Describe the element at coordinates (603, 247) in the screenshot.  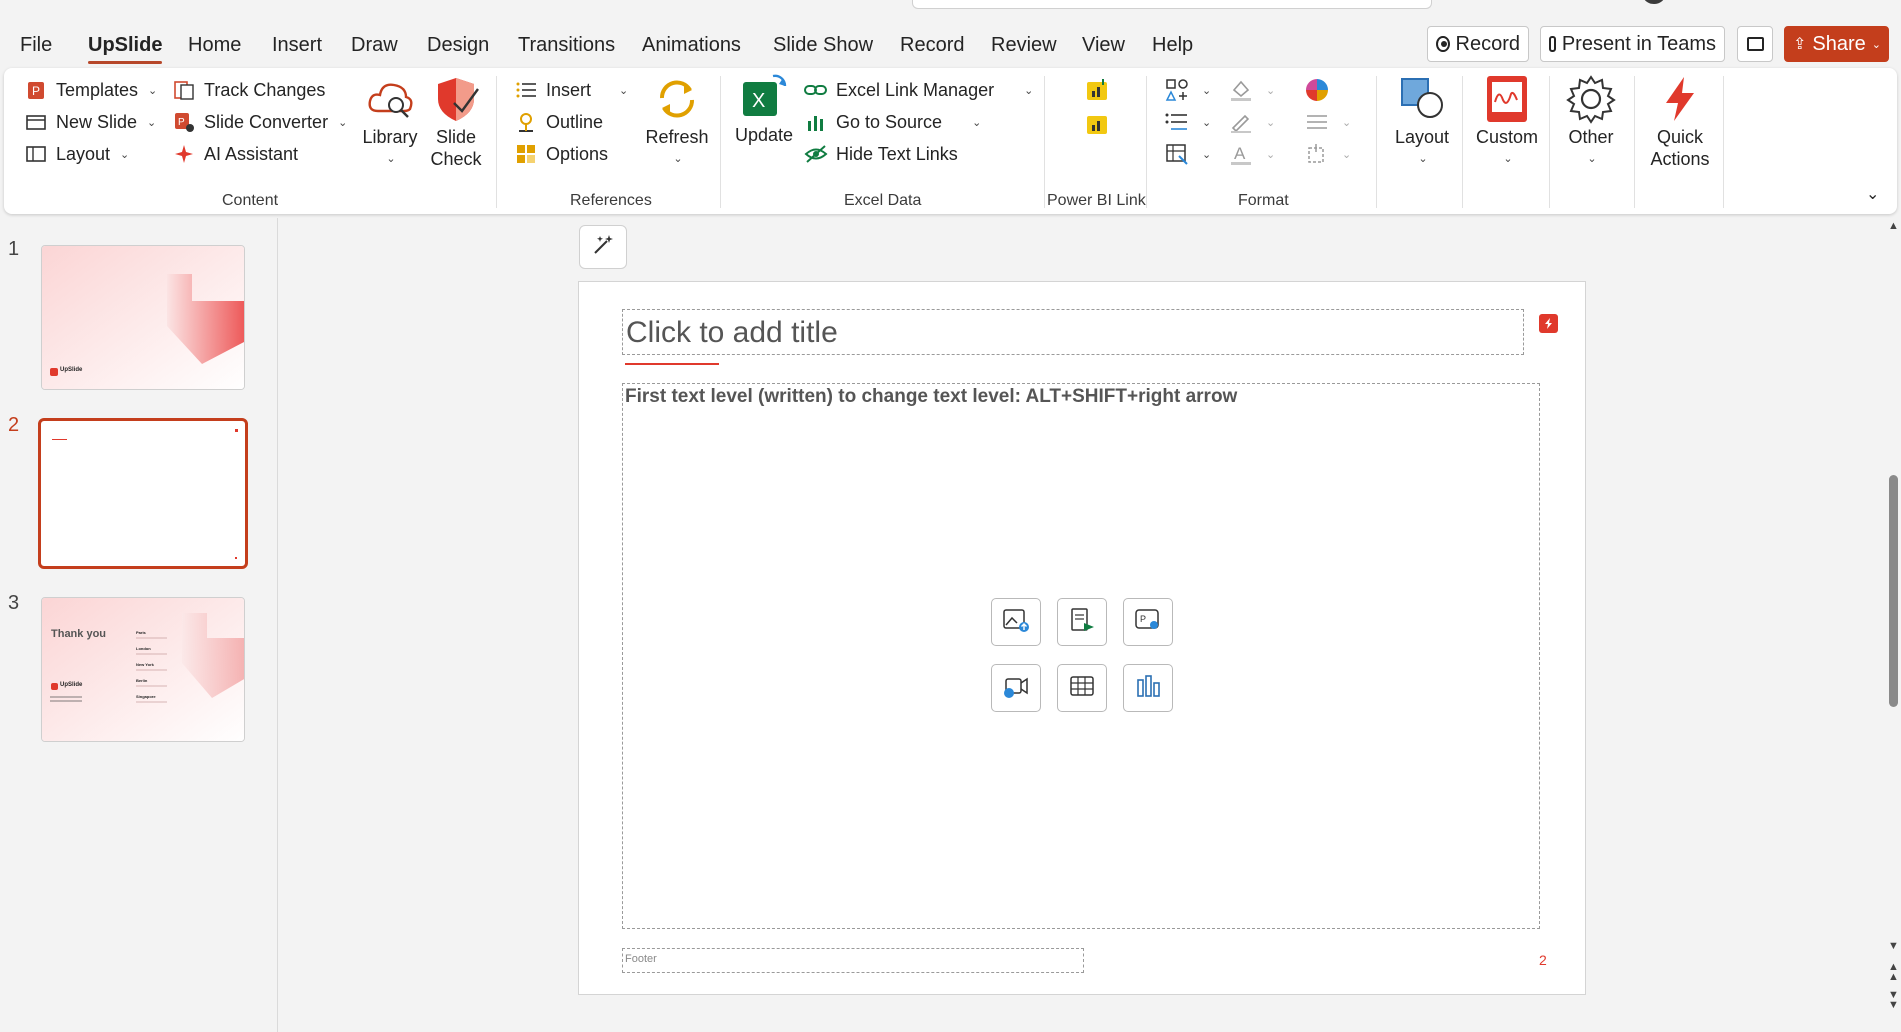
I see `designer-magic-button` at that location.